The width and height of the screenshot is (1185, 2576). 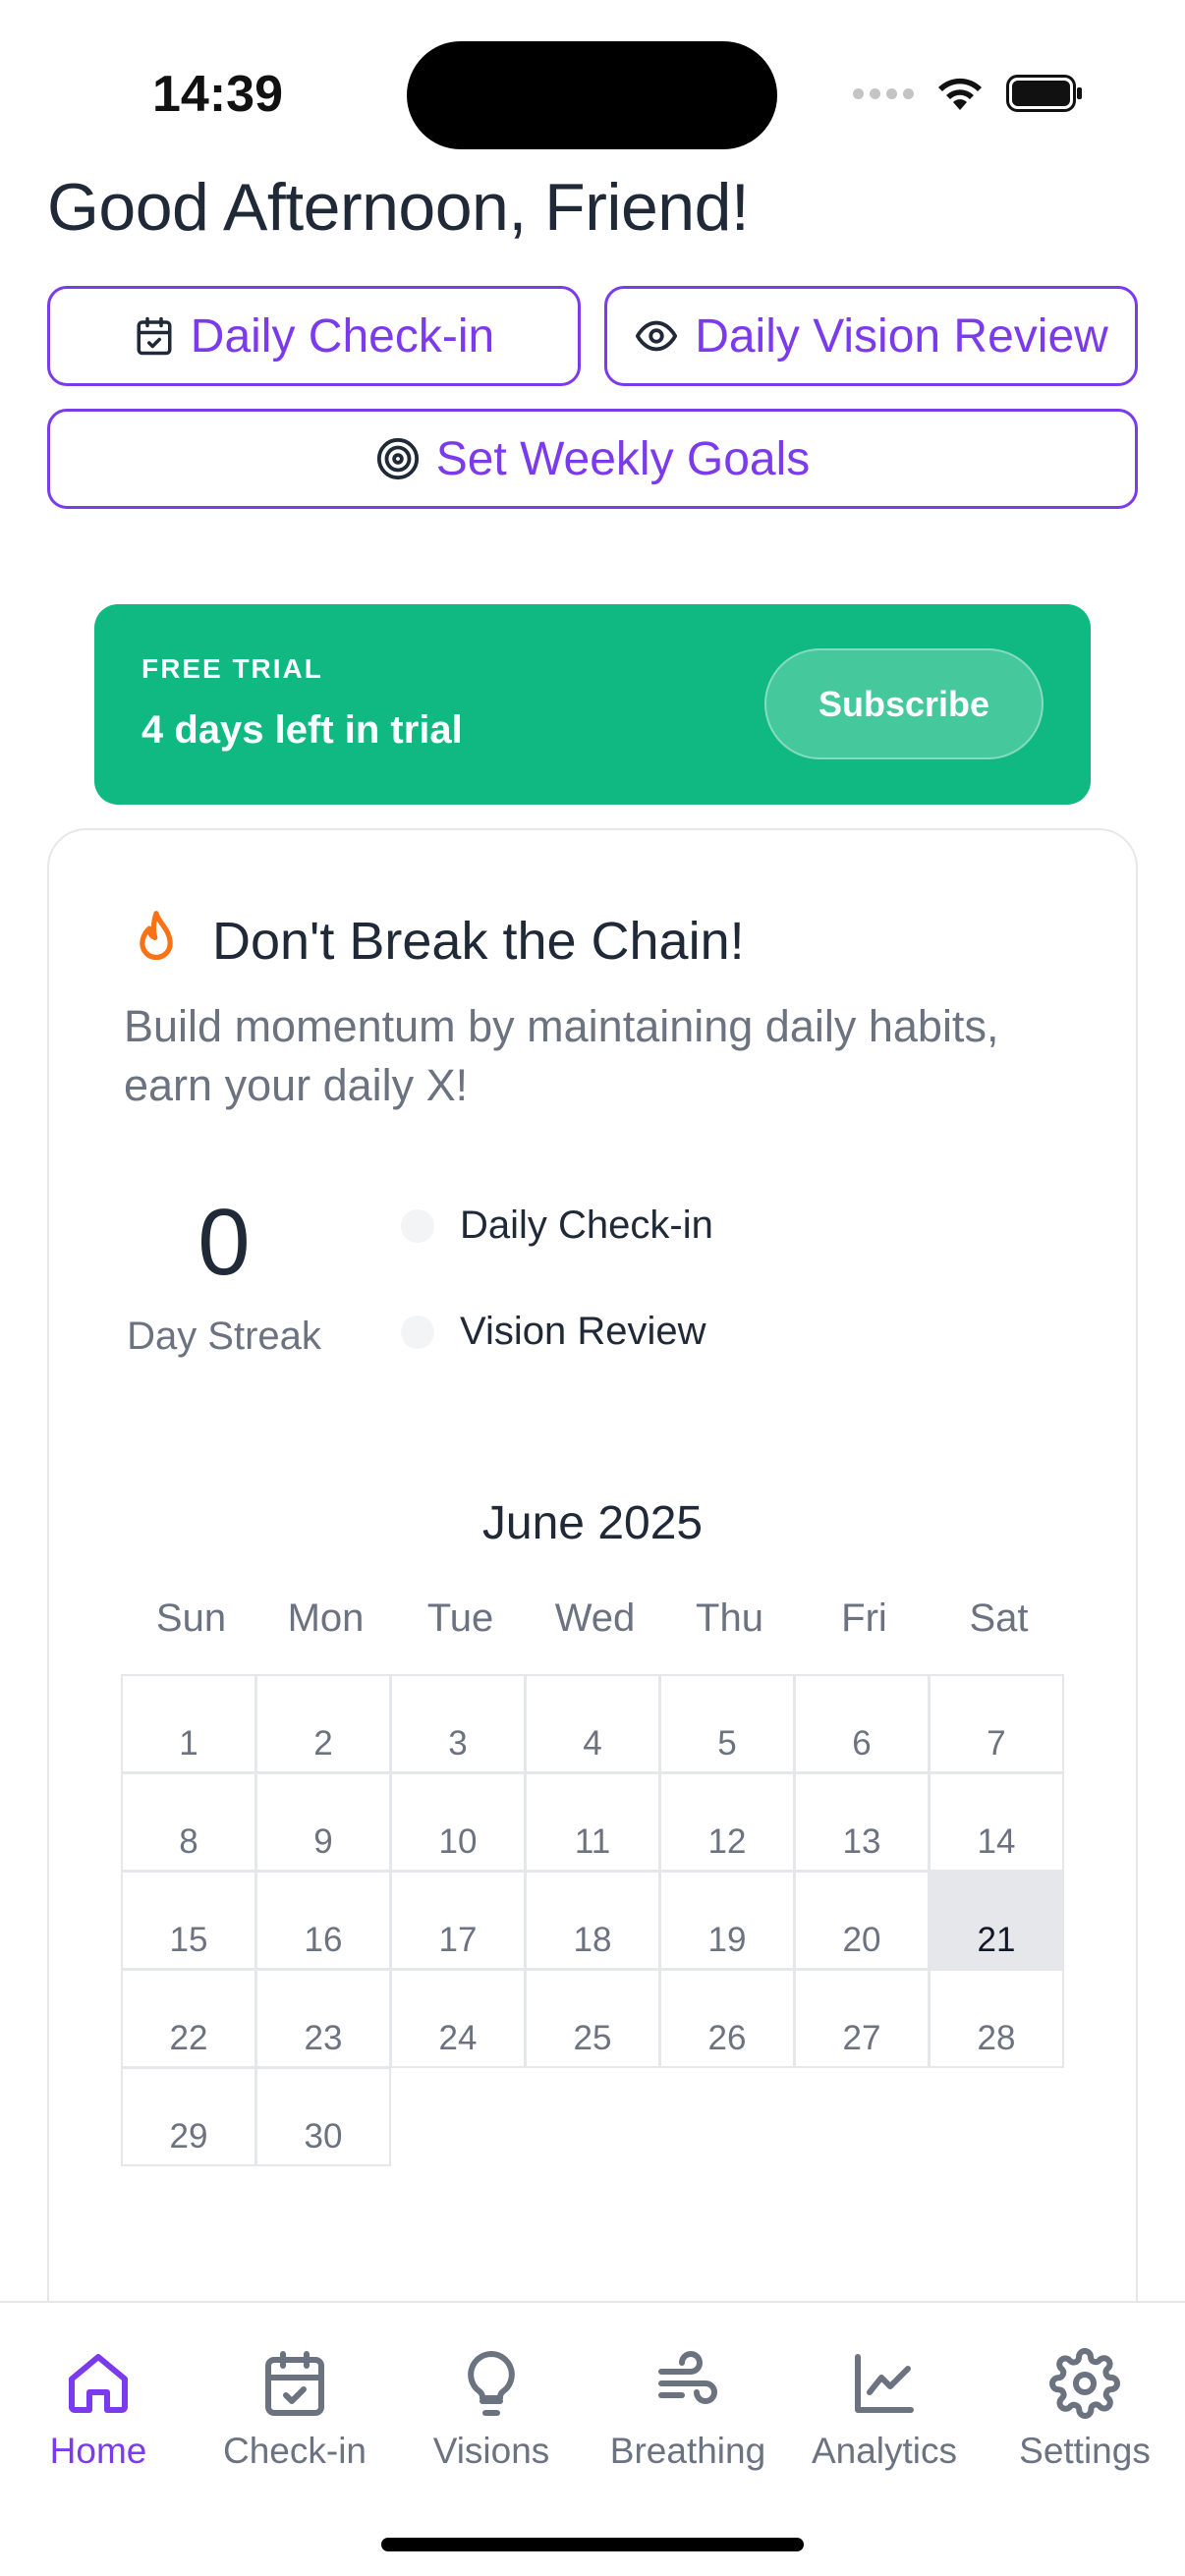 I want to click on calendar-month: June 2025, so click(x=592, y=1523).